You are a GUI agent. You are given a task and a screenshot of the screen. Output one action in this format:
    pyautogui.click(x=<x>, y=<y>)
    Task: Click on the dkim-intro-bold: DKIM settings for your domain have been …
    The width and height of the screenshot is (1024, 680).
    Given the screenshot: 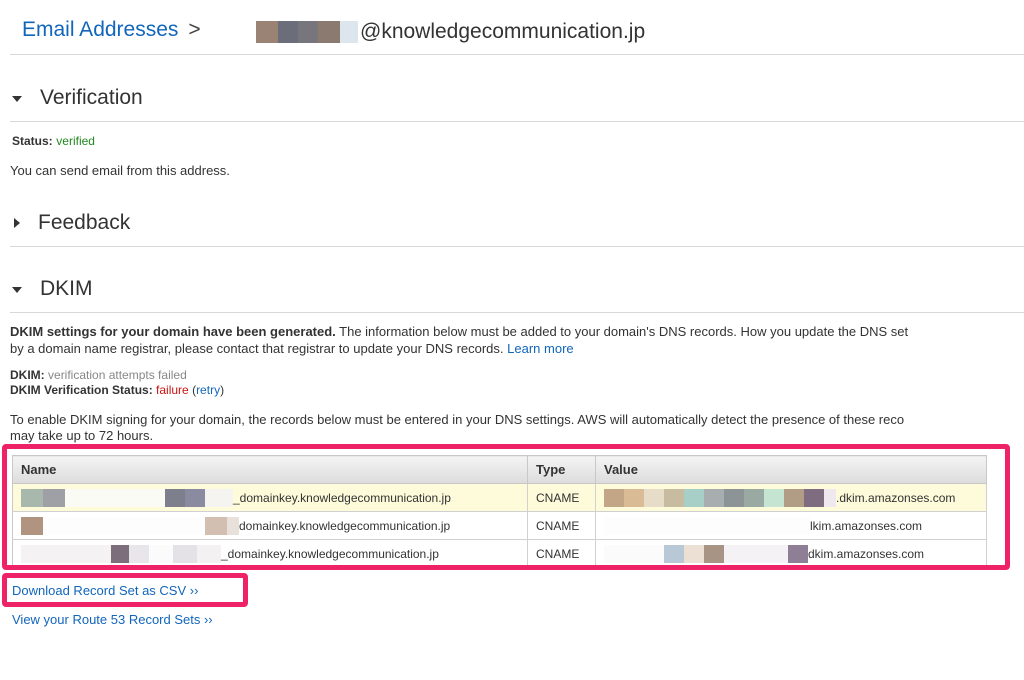 What is the action you would take?
    pyautogui.click(x=173, y=331)
    